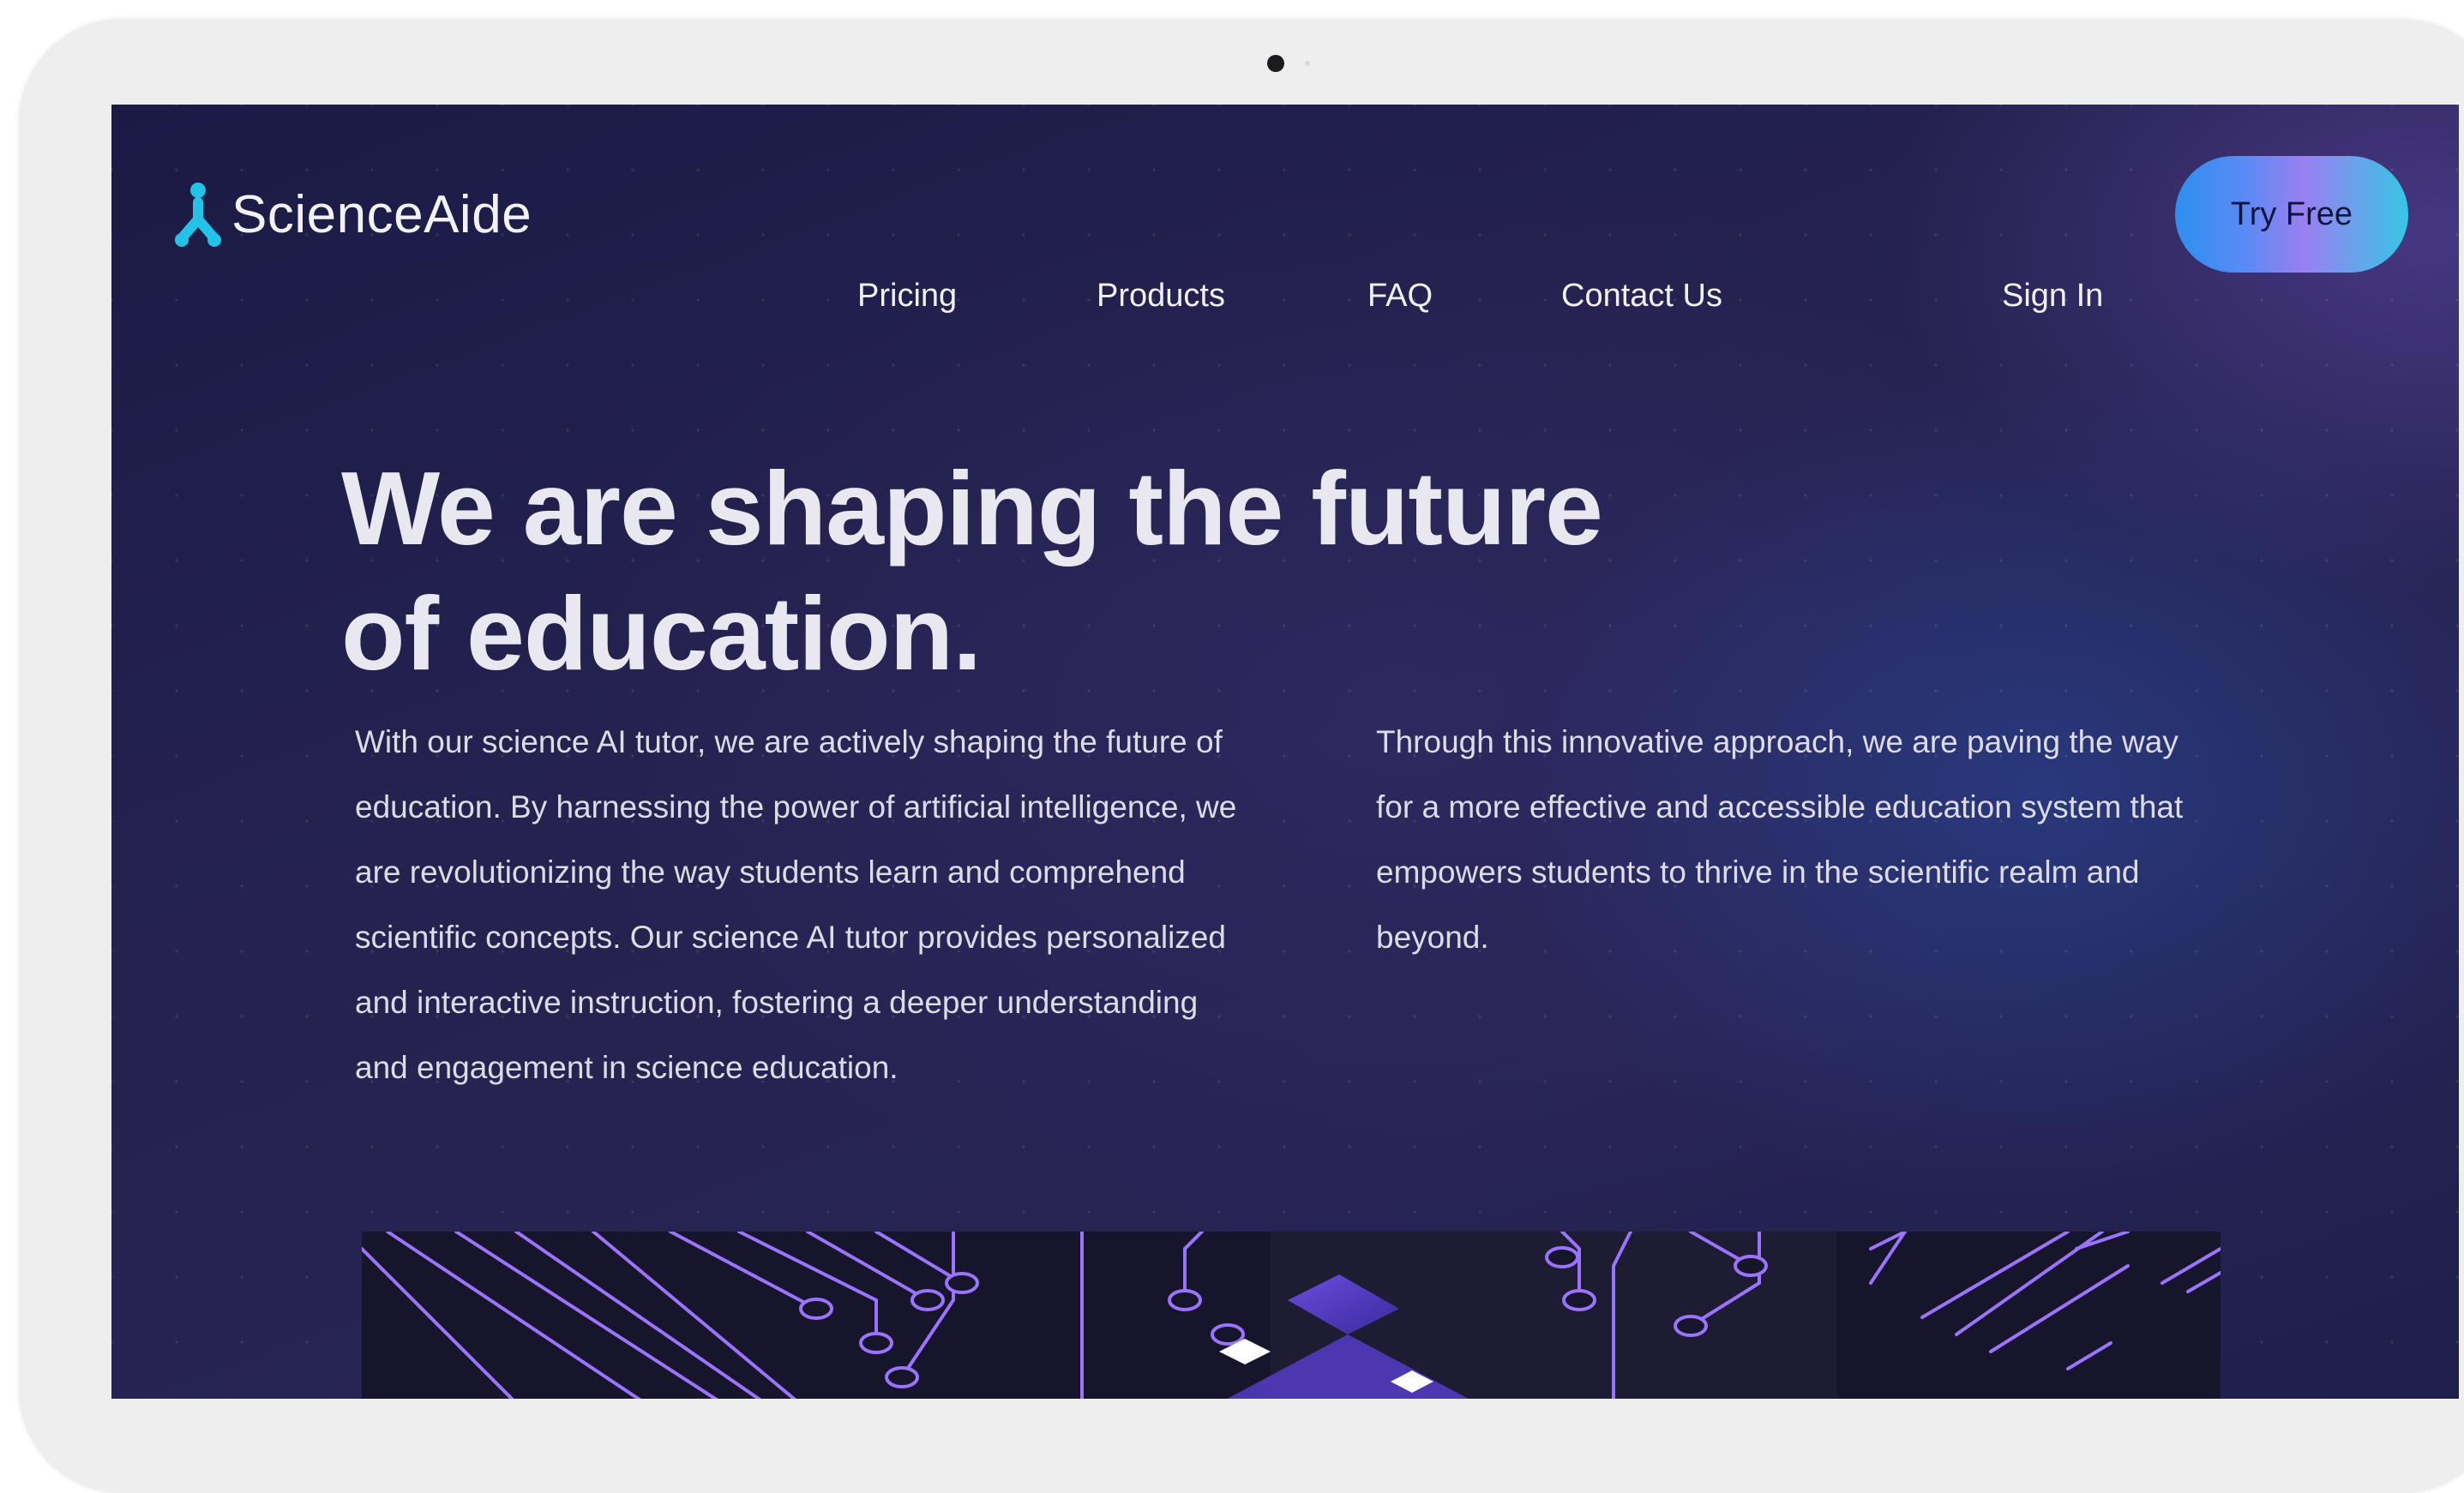 This screenshot has height=1493, width=2464. Describe the element at coordinates (1400, 296) in the screenshot. I see `nav-link-faq: FAQ` at that location.